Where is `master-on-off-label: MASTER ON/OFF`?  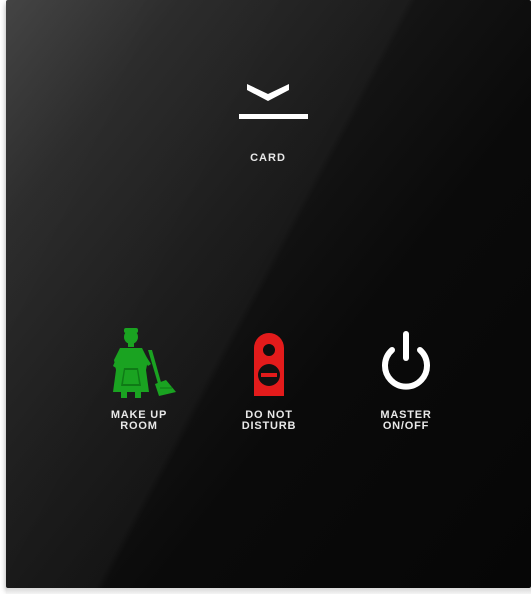 master-on-off-label: MASTER ON/OFF is located at coordinates (406, 421).